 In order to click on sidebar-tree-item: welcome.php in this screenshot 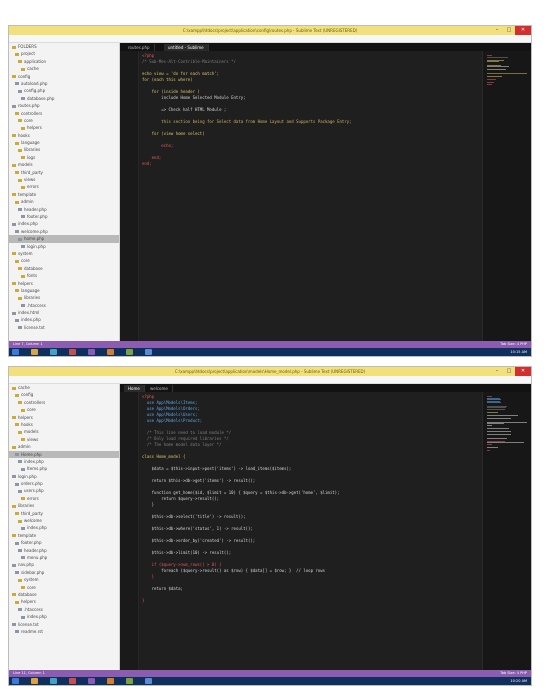, I will do `click(64, 231)`.